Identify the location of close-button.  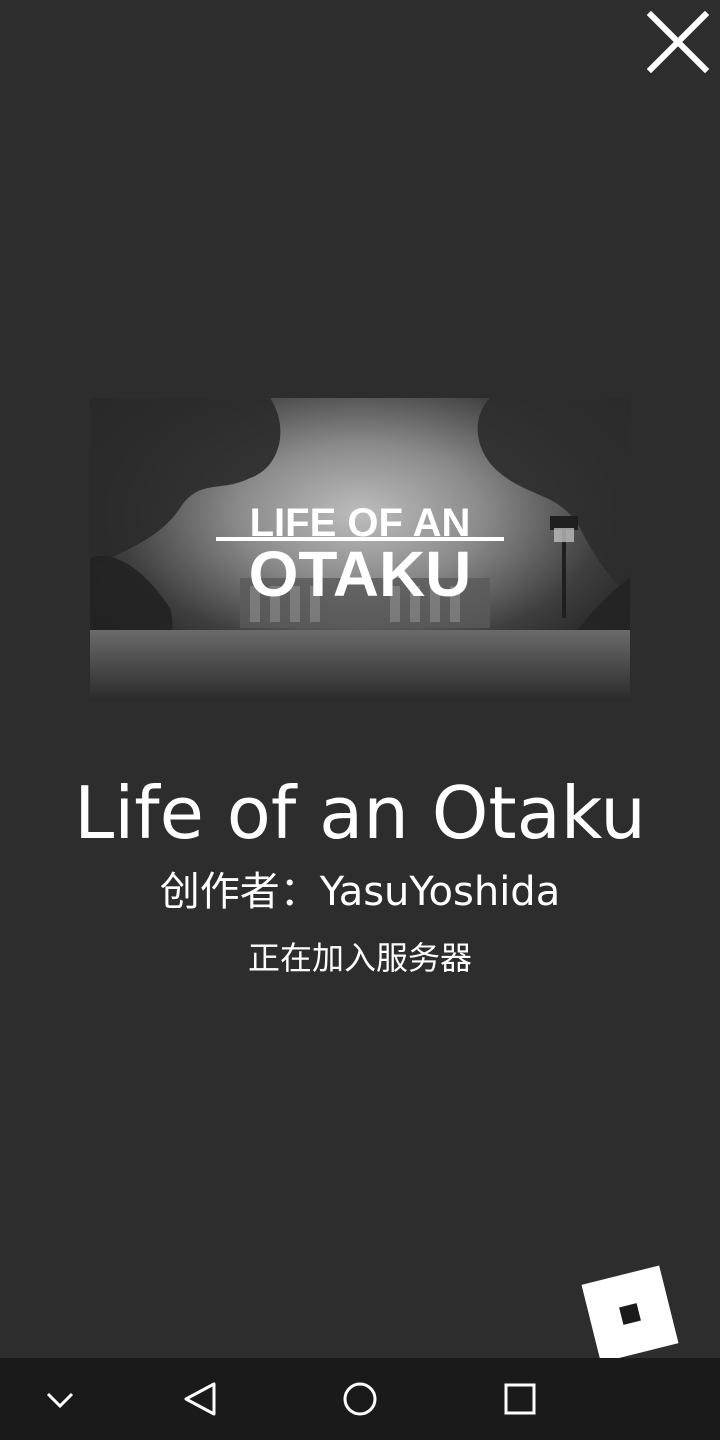
(678, 42).